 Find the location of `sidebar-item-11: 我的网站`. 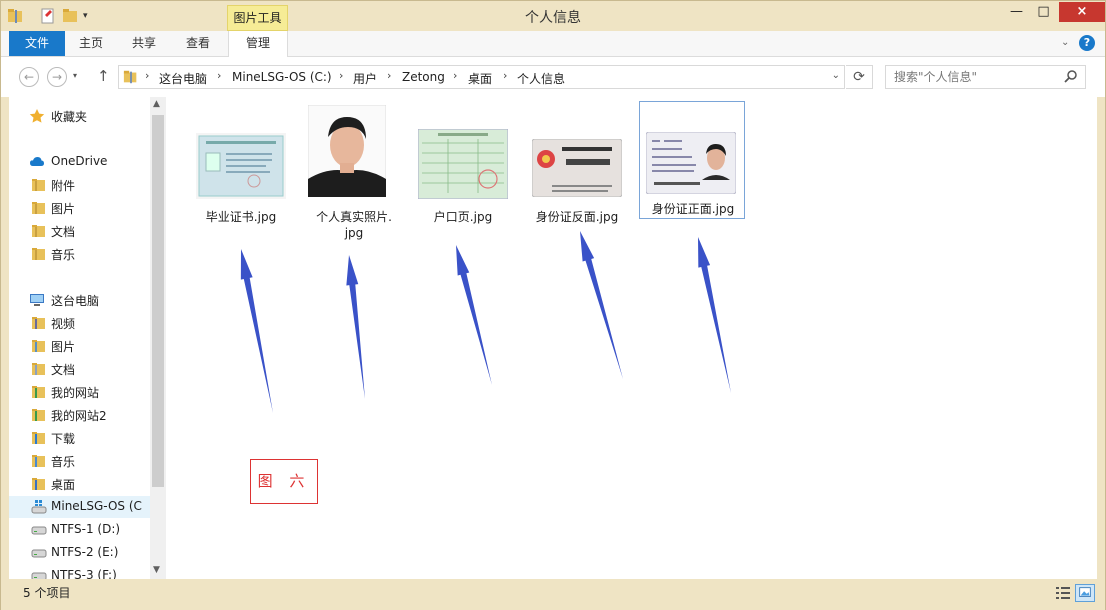

sidebar-item-11: 我的网站 is located at coordinates (79, 392).